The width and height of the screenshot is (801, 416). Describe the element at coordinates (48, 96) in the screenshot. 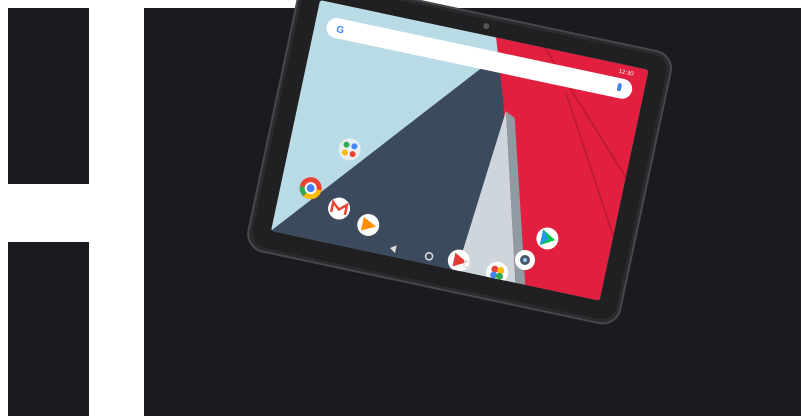

I see `dark-panel-left-top` at that location.